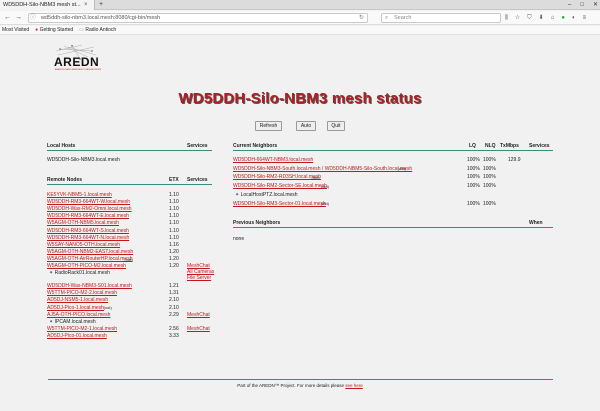 This screenshot has height=411, width=600. I want to click on etx-header: ETX, so click(174, 180).